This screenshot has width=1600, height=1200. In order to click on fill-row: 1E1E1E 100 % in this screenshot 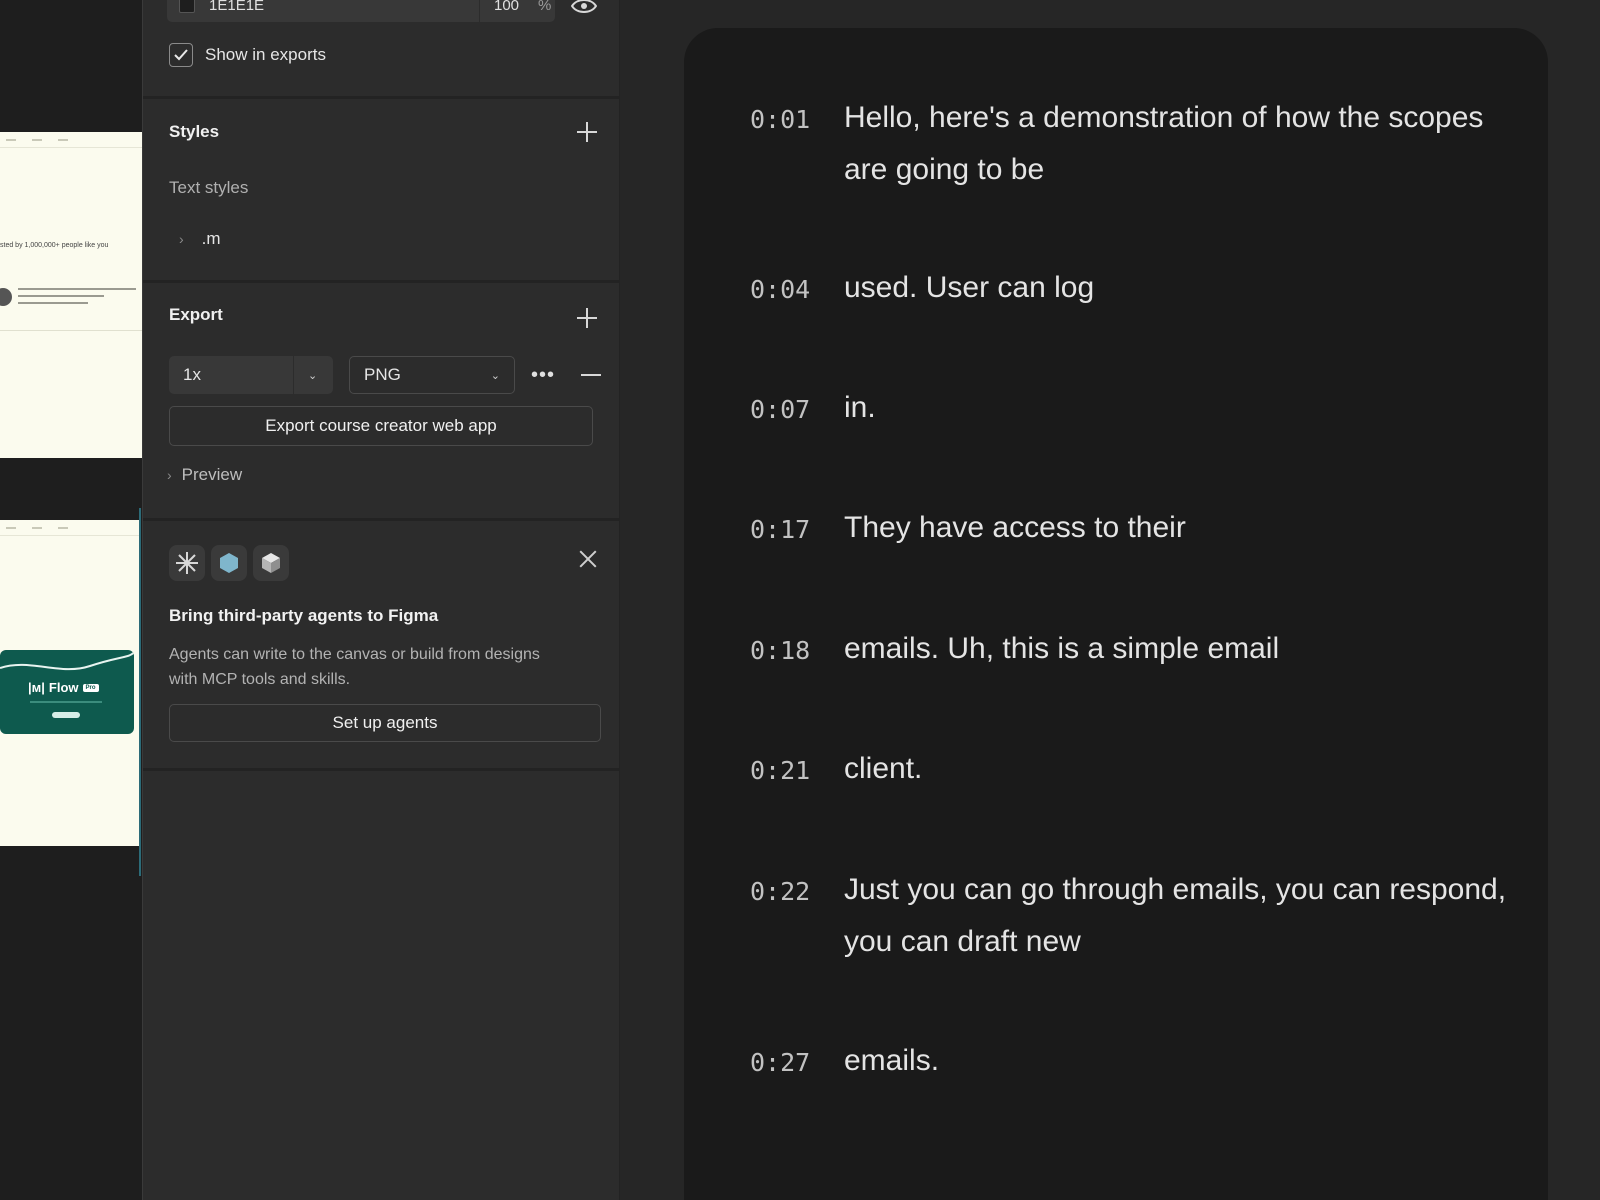, I will do `click(361, 11)`.